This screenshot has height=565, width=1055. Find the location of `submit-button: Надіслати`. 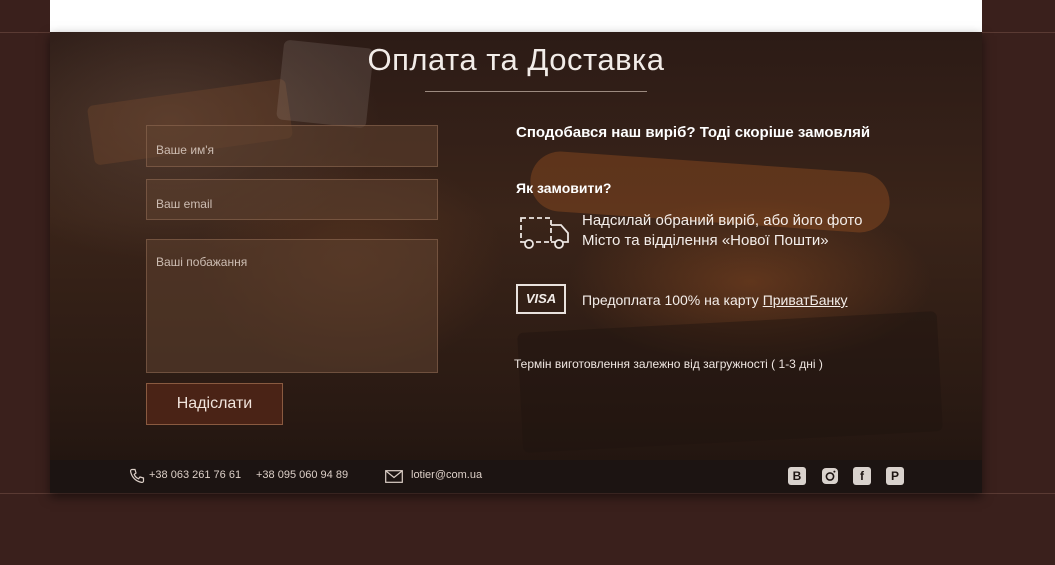

submit-button: Надіслати is located at coordinates (214, 404).